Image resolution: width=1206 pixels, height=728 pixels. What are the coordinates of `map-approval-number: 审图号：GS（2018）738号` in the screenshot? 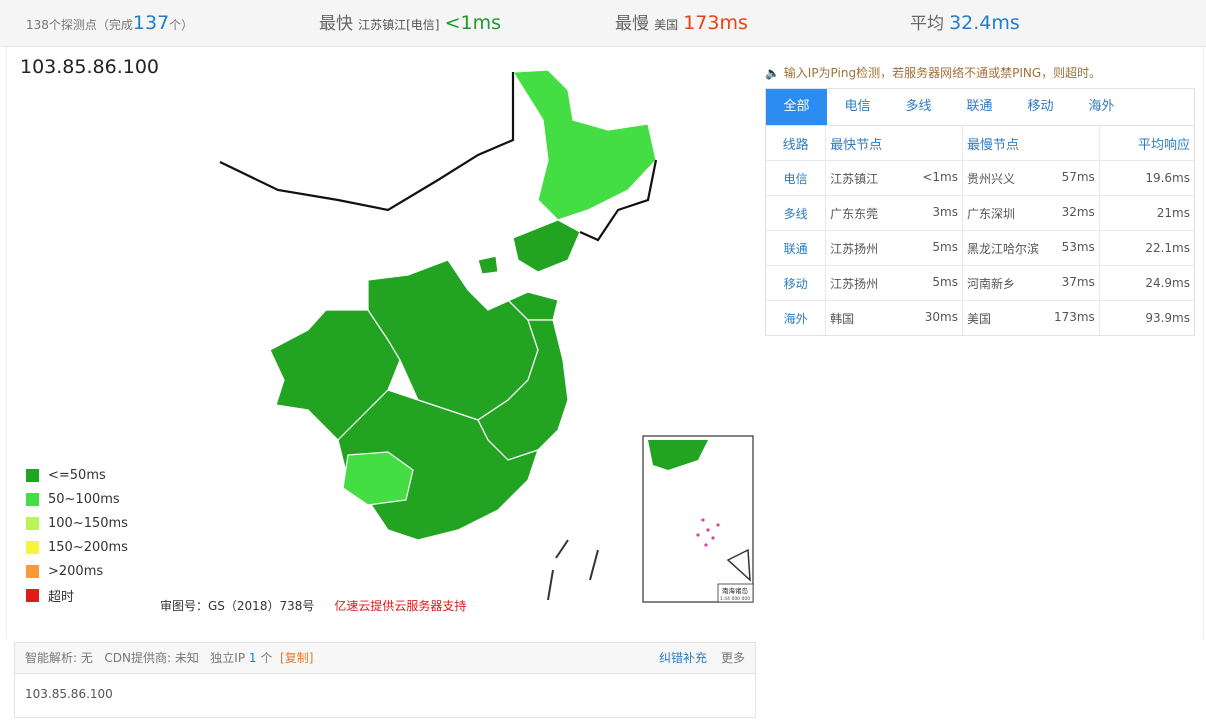 It's located at (237, 606).